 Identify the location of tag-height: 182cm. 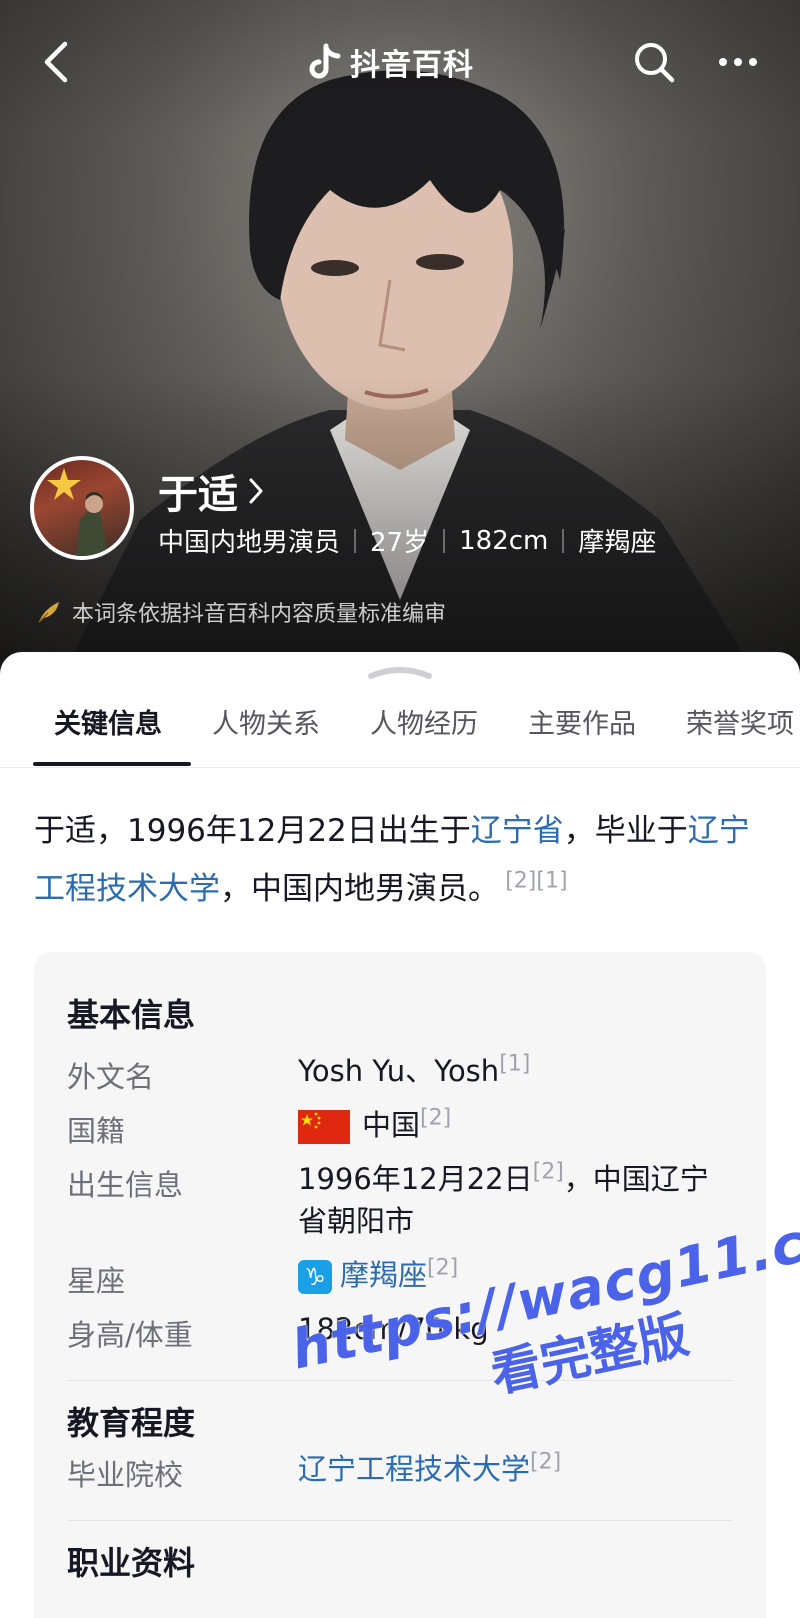
(504, 540).